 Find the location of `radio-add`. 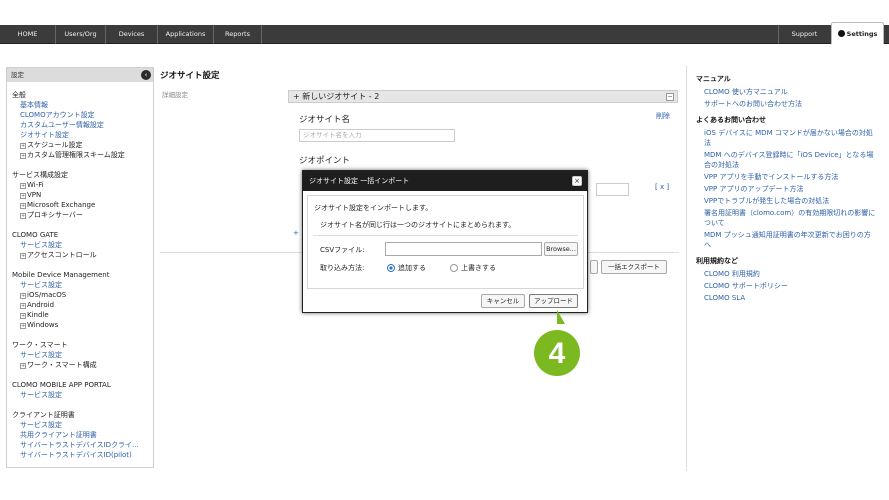

radio-add is located at coordinates (391, 268).